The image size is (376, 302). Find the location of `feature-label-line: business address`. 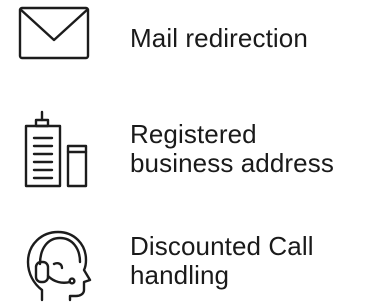

feature-label-line: business address is located at coordinates (232, 163).